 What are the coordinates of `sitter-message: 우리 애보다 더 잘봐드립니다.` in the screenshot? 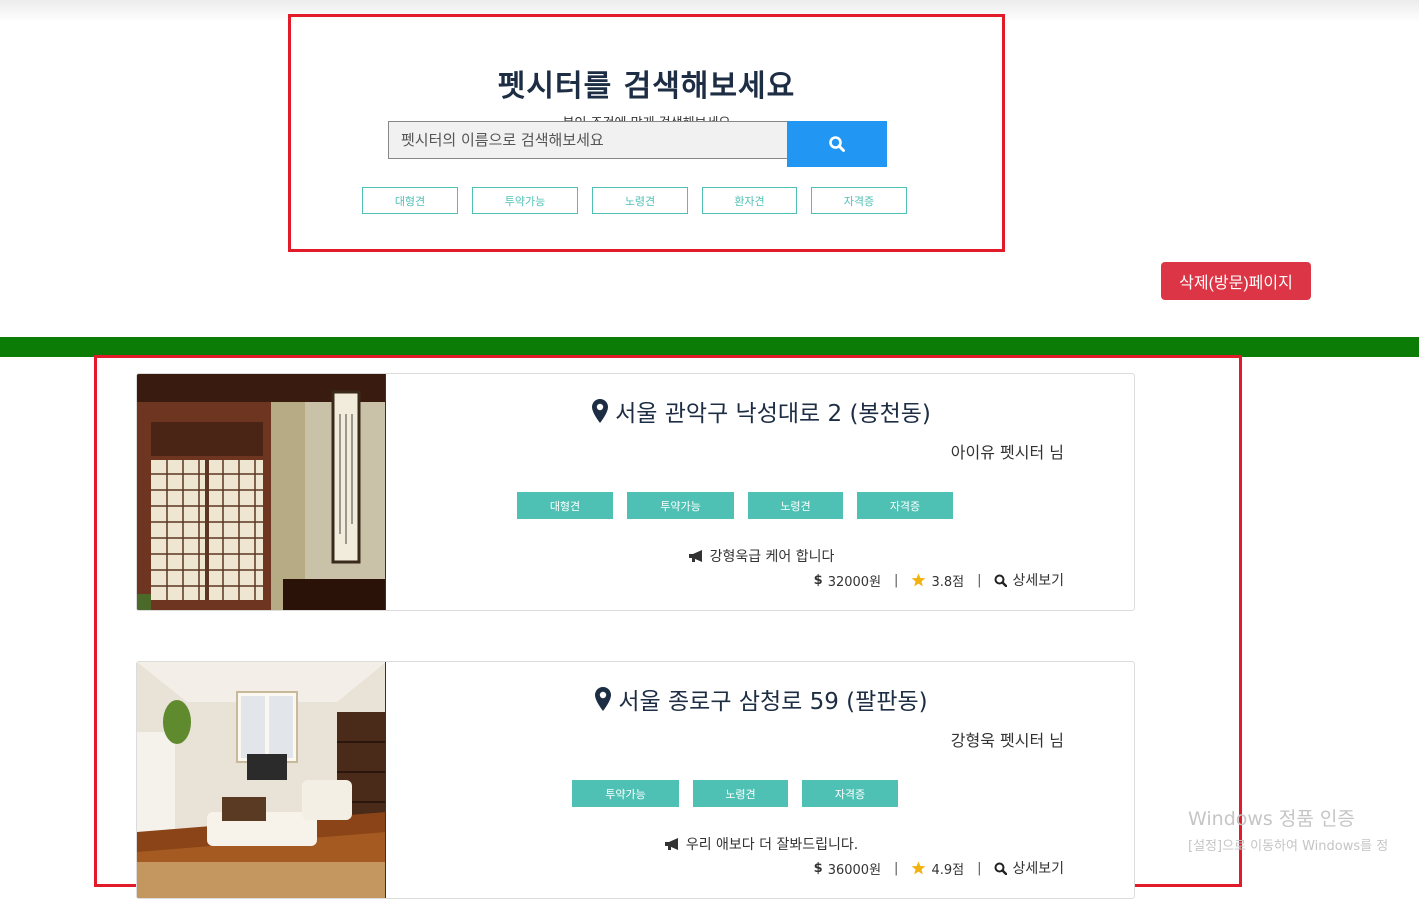 It's located at (772, 845).